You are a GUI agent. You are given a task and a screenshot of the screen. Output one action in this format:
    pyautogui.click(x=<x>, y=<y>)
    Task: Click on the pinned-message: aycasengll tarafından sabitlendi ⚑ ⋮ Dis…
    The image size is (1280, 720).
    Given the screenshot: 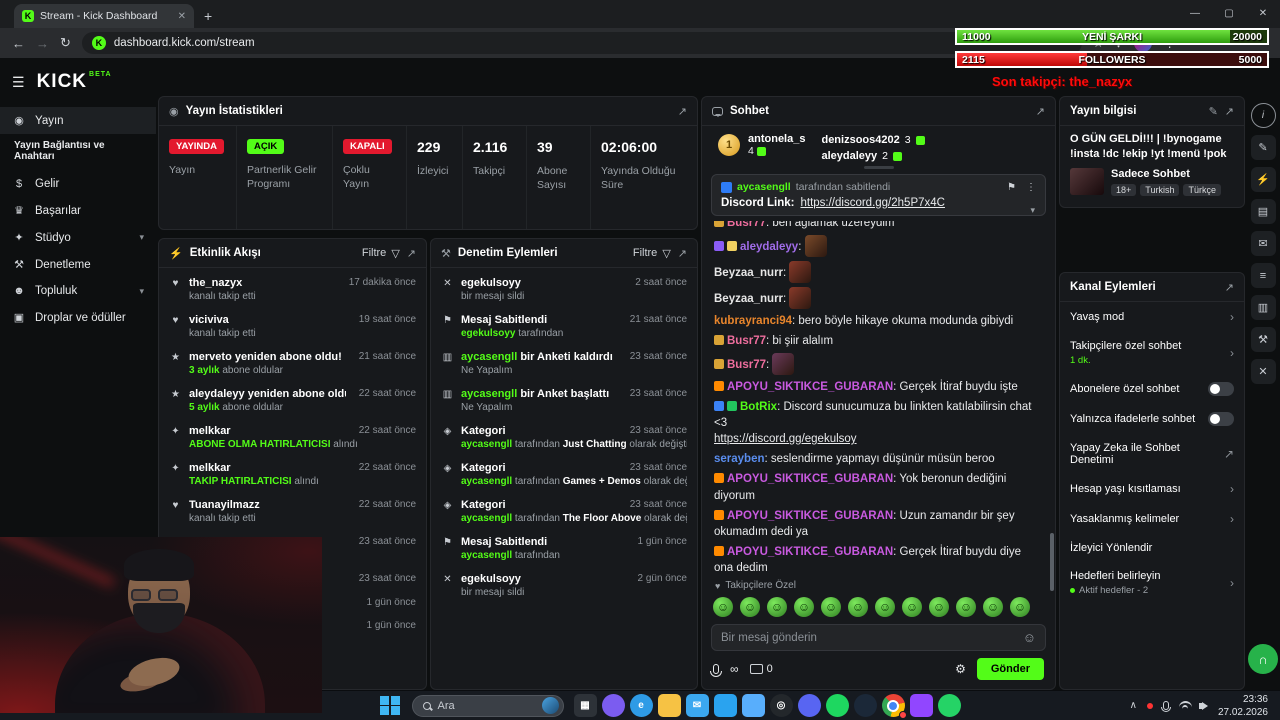 What is the action you would take?
    pyautogui.click(x=878, y=195)
    